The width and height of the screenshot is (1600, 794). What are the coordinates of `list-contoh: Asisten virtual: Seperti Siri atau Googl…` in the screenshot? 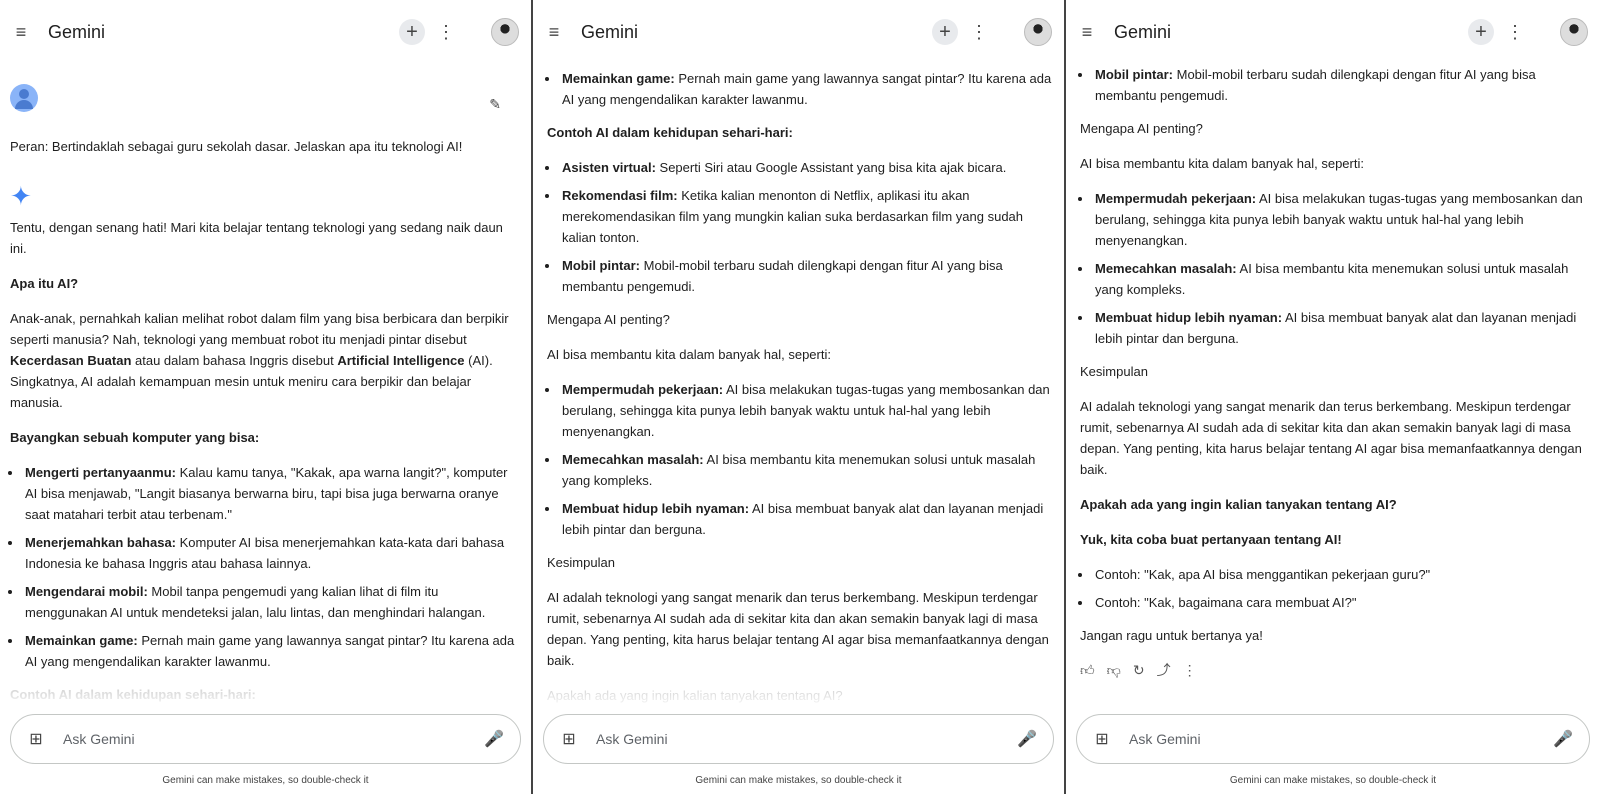 It's located at (806, 227).